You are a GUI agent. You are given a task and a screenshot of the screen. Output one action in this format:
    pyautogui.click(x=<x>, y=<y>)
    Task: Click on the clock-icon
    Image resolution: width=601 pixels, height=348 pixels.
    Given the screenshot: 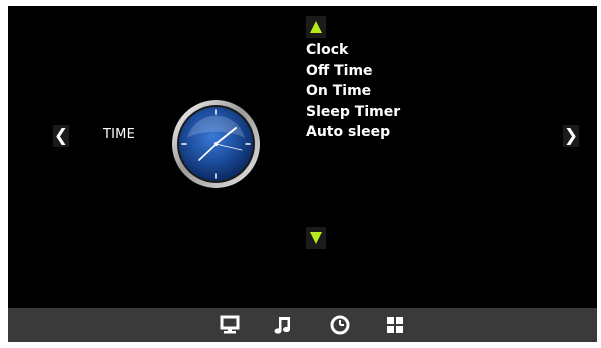 What is the action you would take?
    pyautogui.click(x=216, y=144)
    